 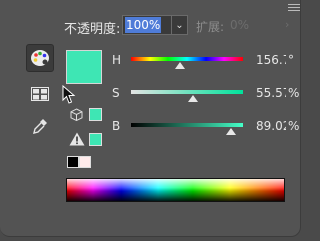 What do you see at coordinates (179, 65) in the screenshot?
I see `hue-slider-thumb` at bounding box center [179, 65].